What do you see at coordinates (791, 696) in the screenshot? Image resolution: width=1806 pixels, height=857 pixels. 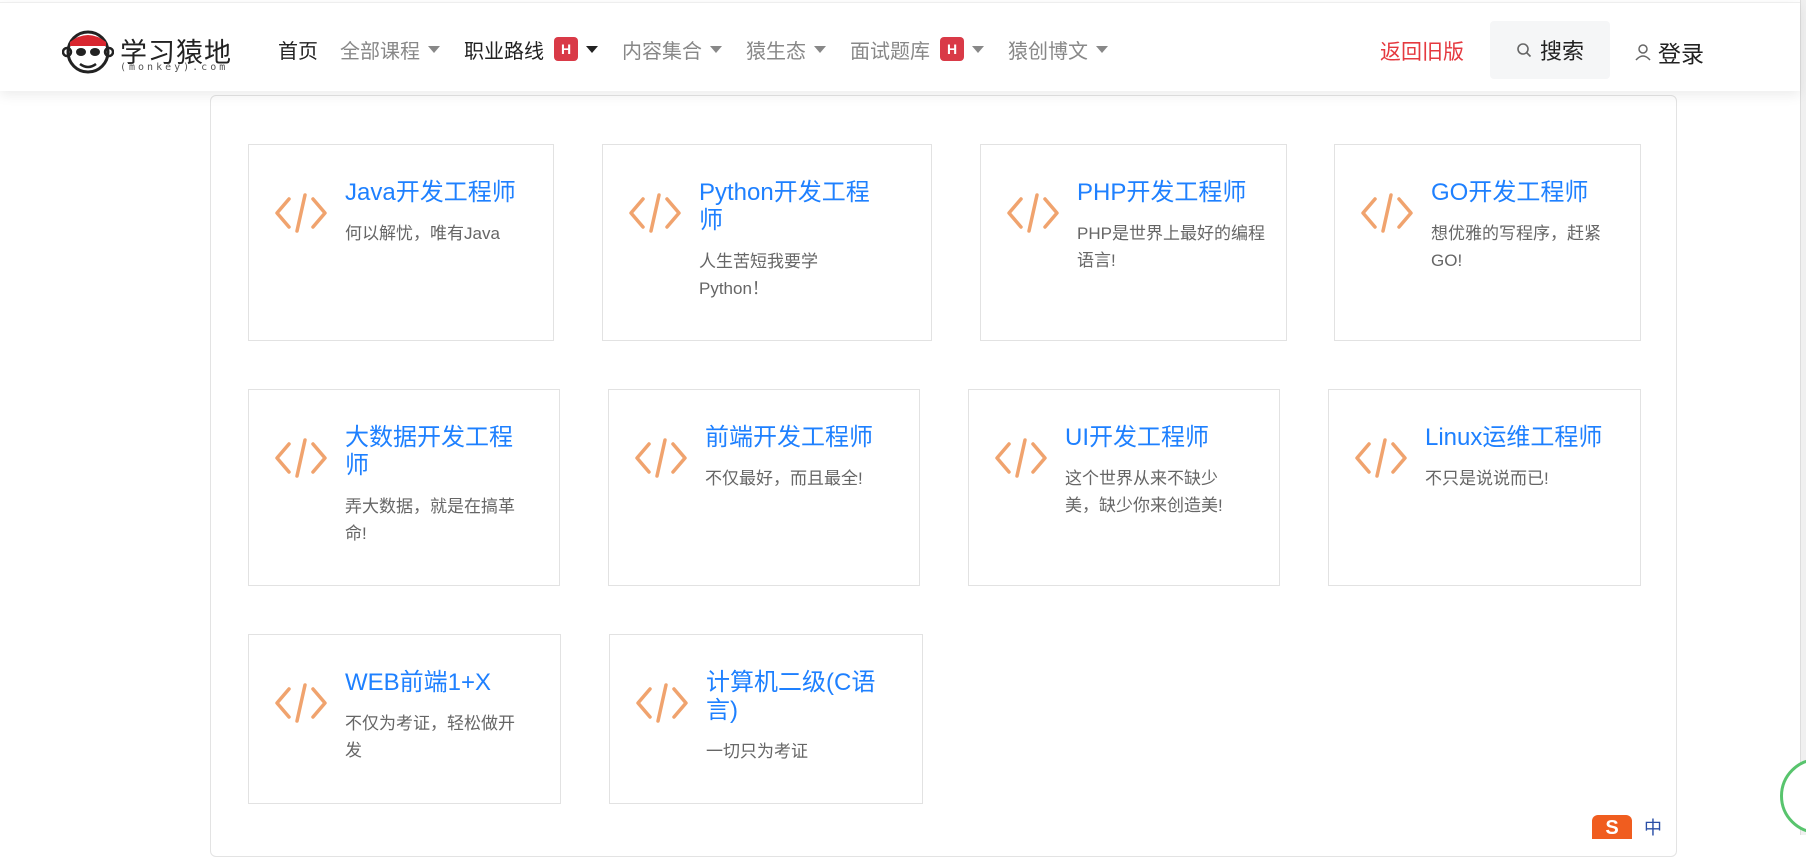 I see `career-card-title: 计算机二级(C语言)` at bounding box center [791, 696].